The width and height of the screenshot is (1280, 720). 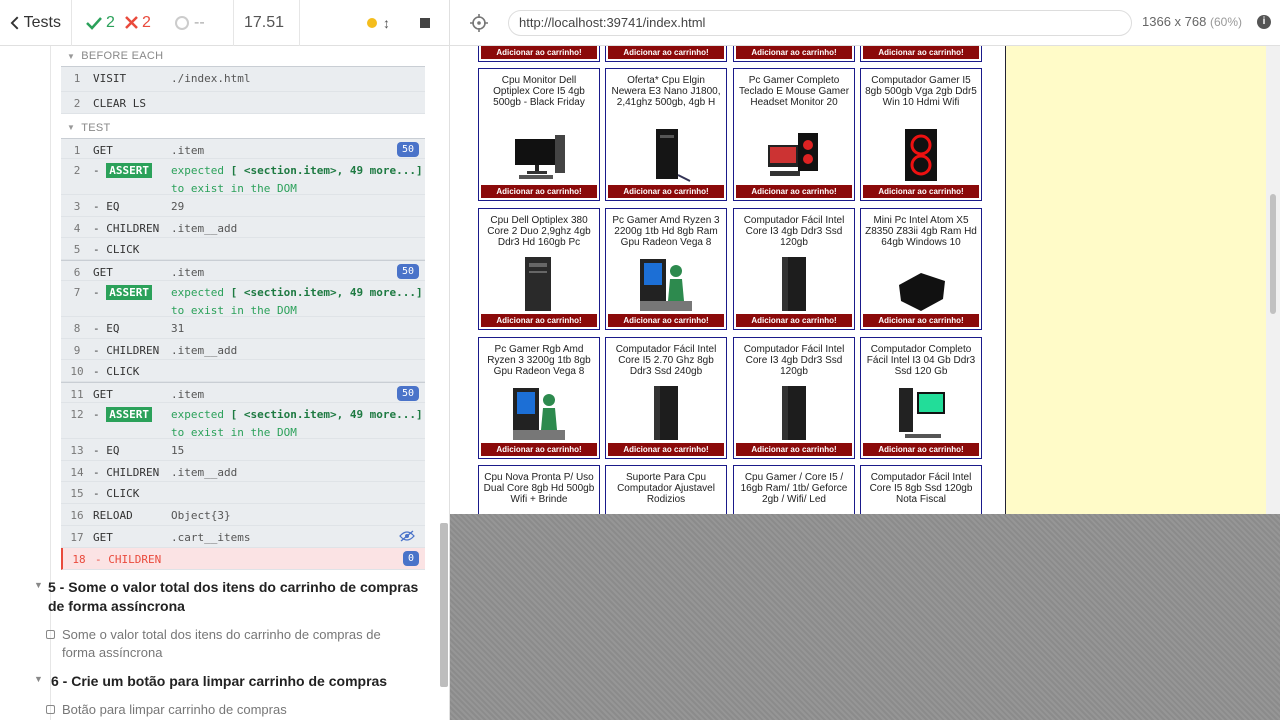 What do you see at coordinates (243, 79) in the screenshot?
I see `command-row: 1 VISIT ./index.html` at bounding box center [243, 79].